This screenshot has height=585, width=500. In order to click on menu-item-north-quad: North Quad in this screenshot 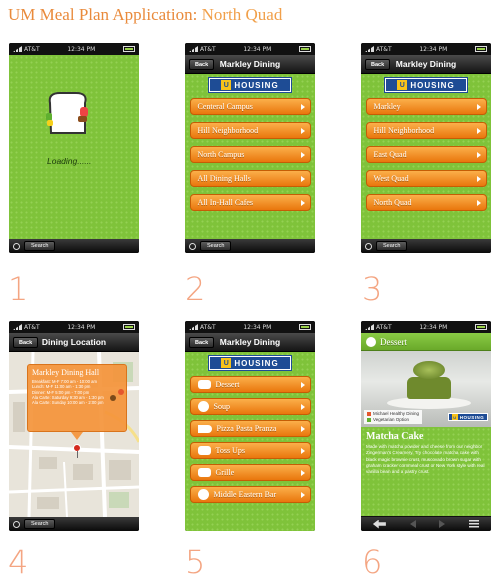, I will do `click(426, 202)`.